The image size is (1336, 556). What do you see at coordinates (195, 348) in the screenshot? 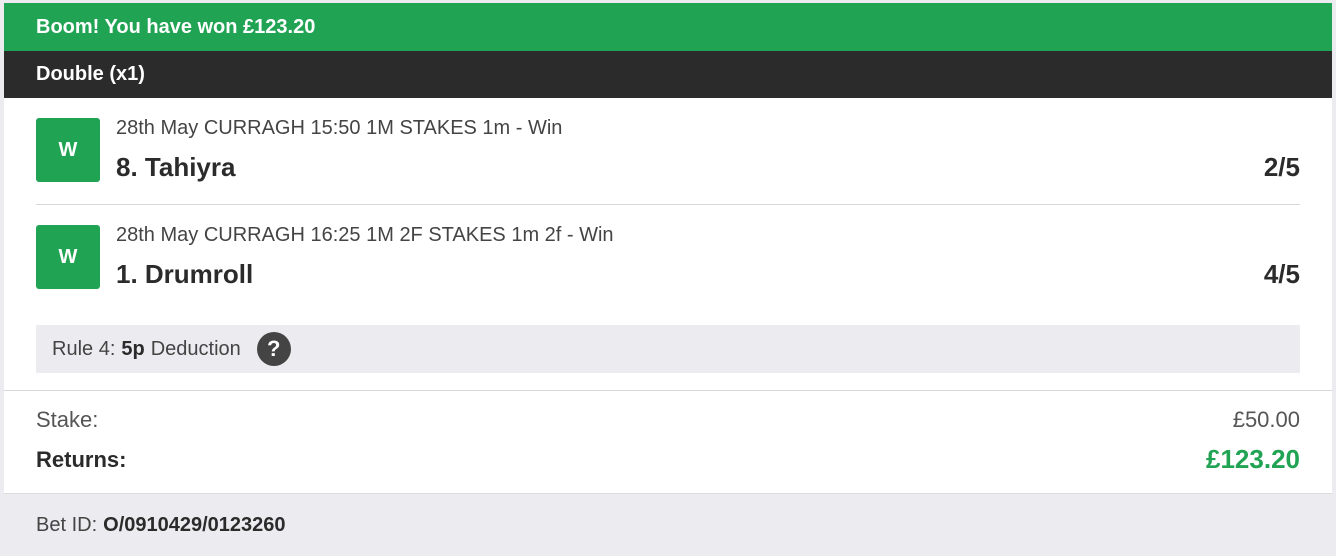
I see `rule4-suffix: Deduction` at bounding box center [195, 348].